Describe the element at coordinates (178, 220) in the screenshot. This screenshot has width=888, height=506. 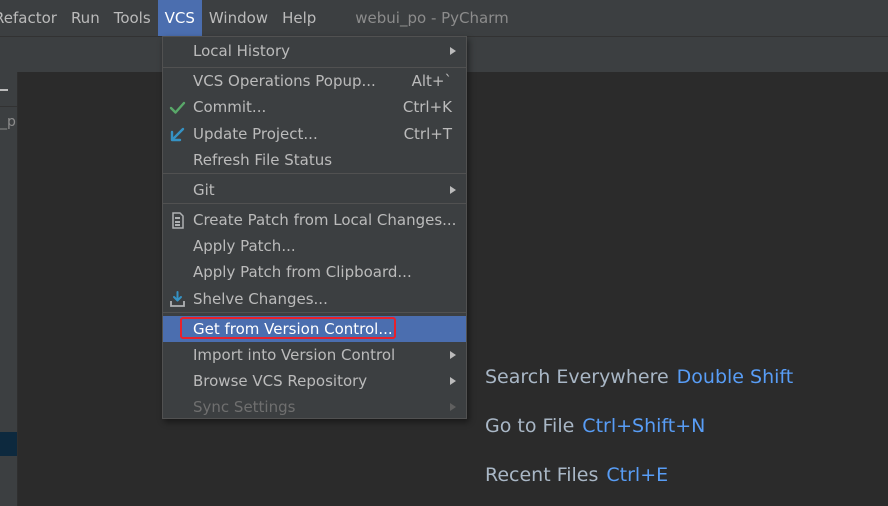
I see `patch-file-icon` at that location.